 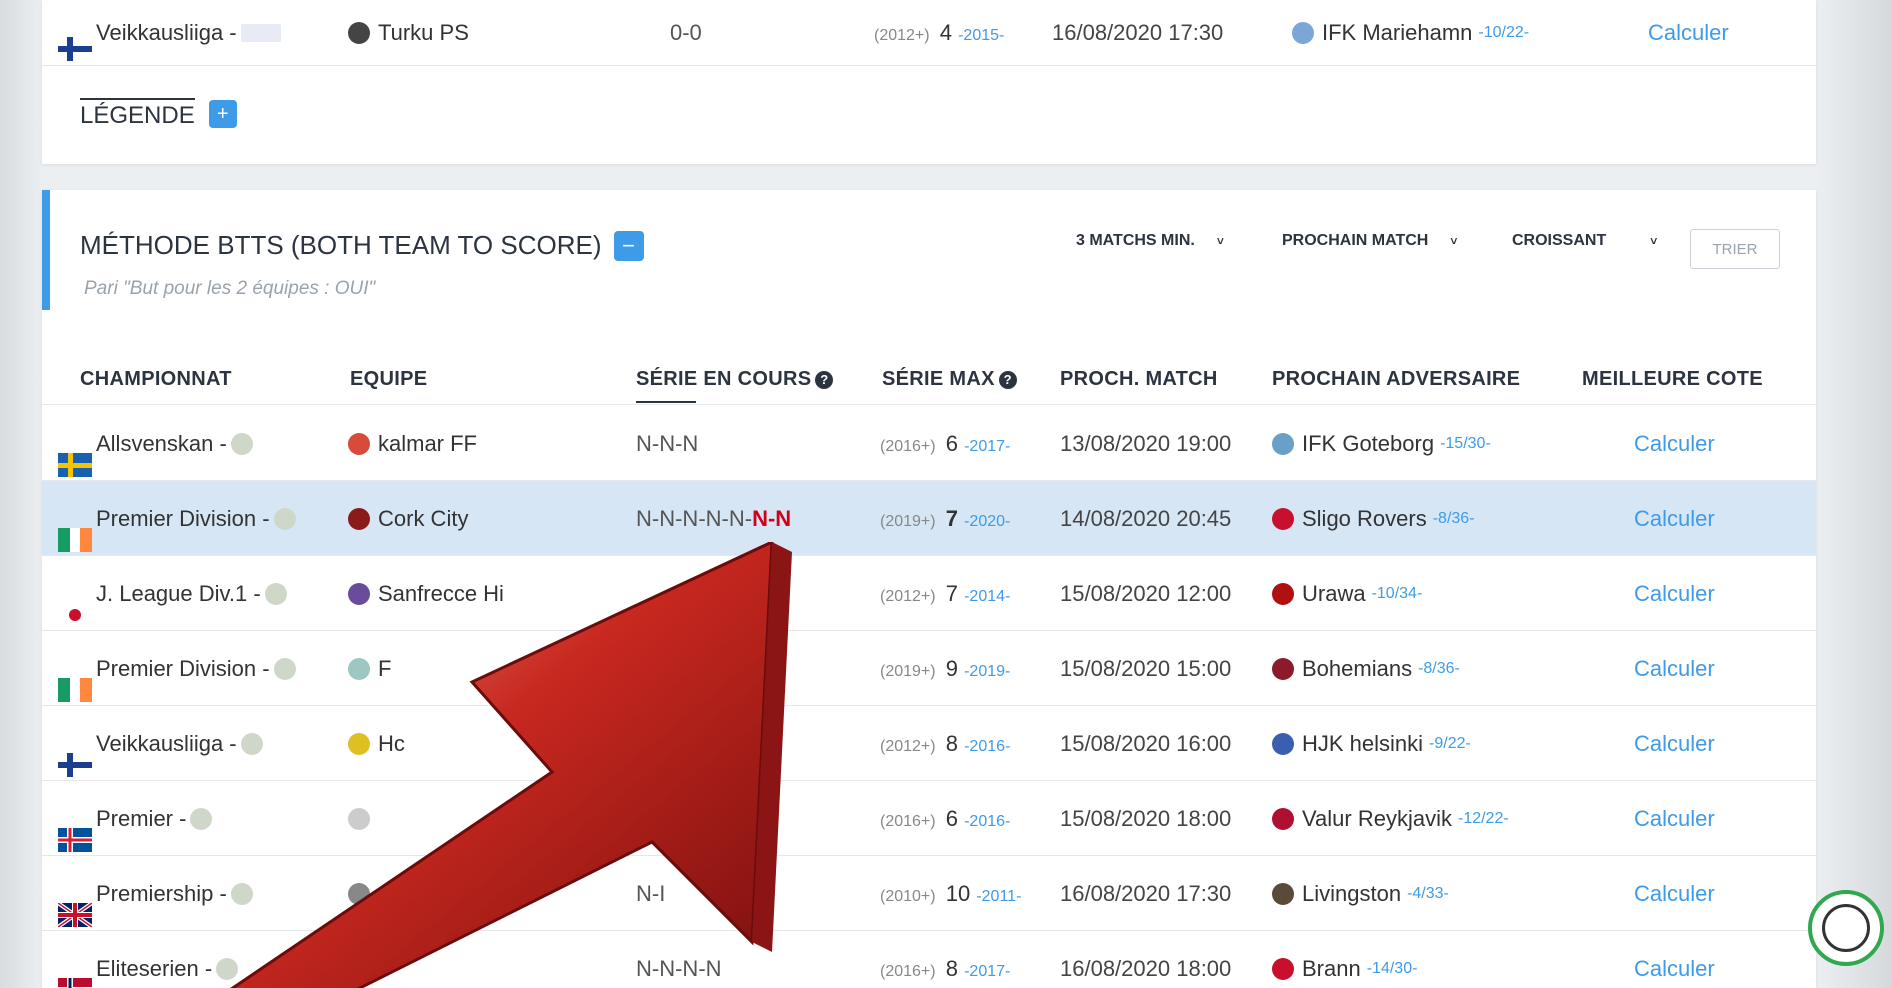 I want to click on max-series-cell: (2016+) 6 -2016-, so click(x=945, y=818).